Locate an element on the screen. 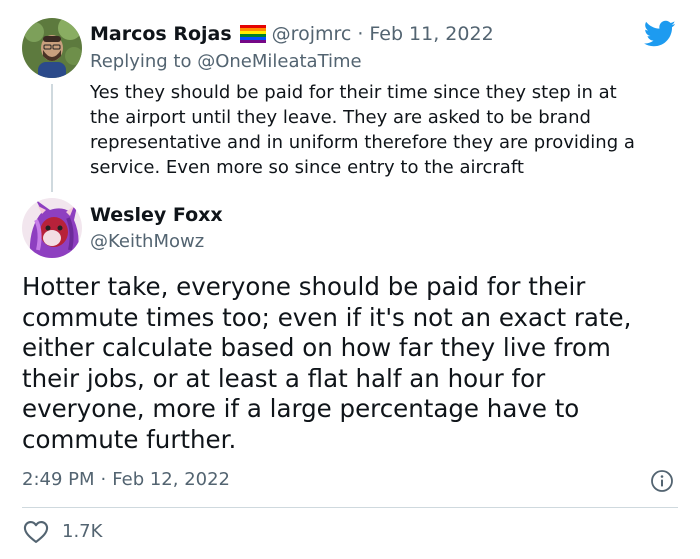 This screenshot has width=700, height=559. rainbow-flag-icon is located at coordinates (252, 34).